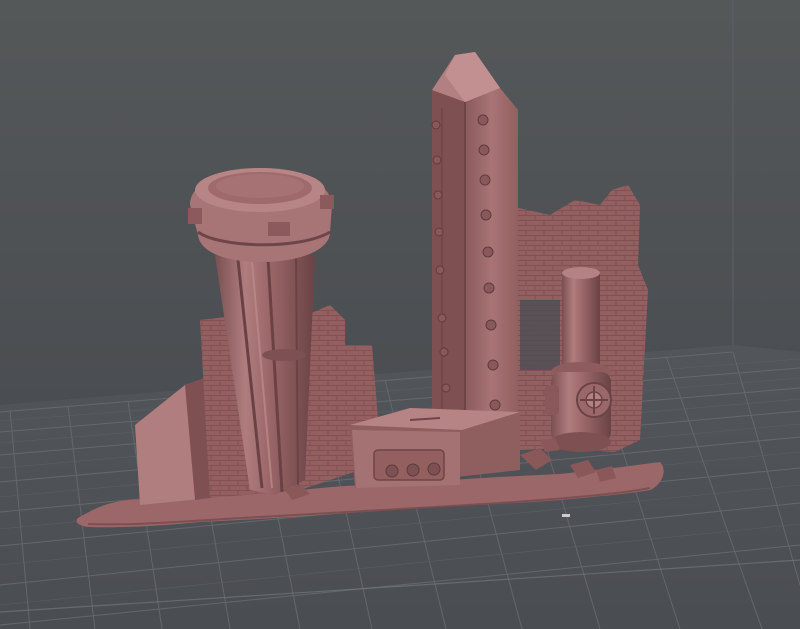 This screenshot has width=800, height=629. Describe the element at coordinates (284, 355) in the screenshot. I see `tower-band` at that location.